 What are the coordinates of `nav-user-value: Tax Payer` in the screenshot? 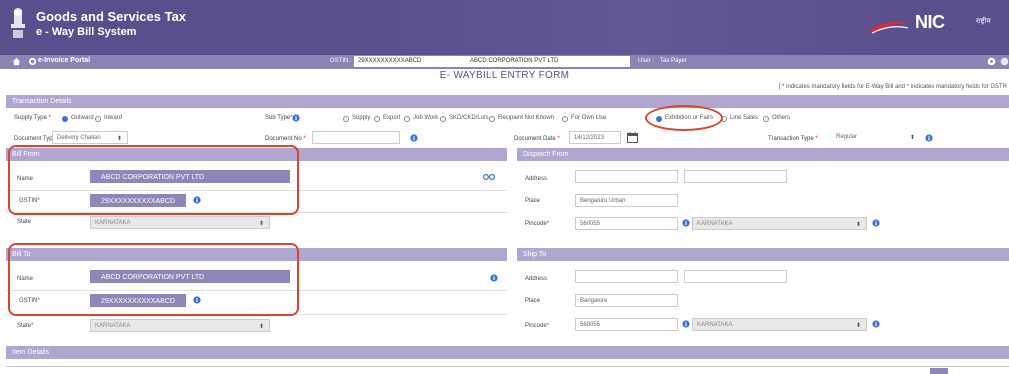 It's located at (673, 61).